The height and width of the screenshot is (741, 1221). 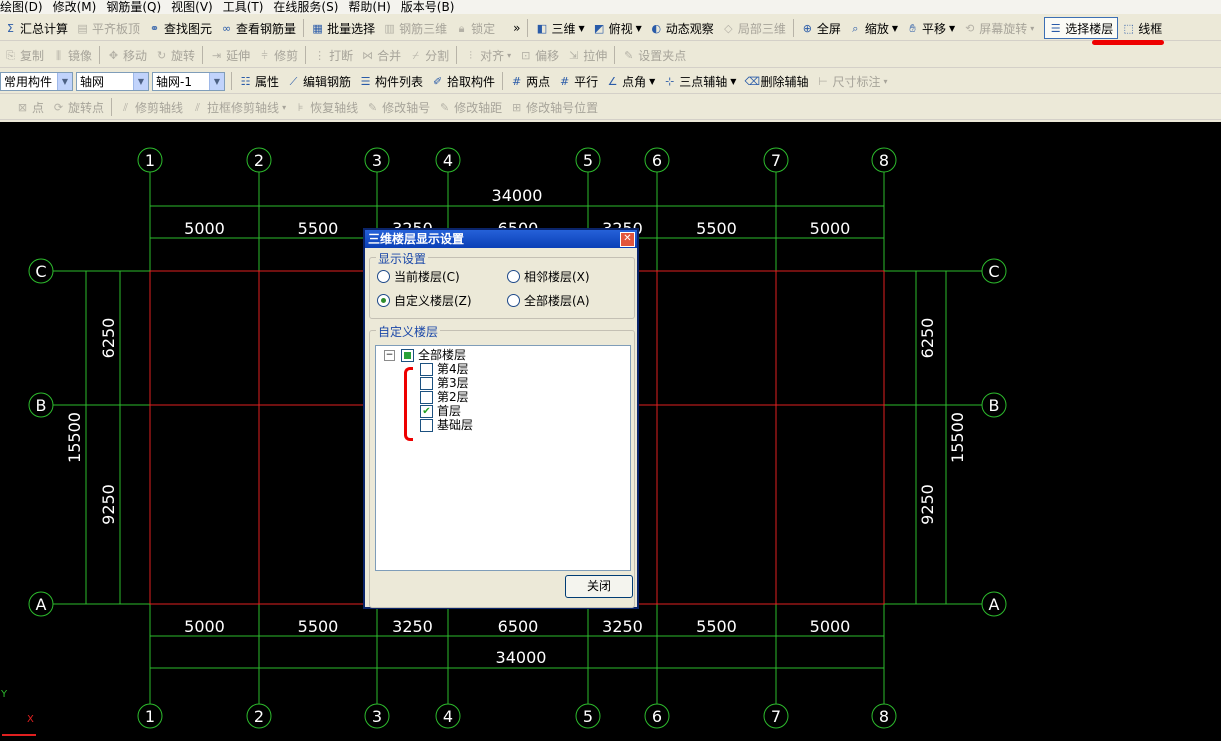 What do you see at coordinates (372, 107) in the screenshot?
I see `edit-icon: ✎` at bounding box center [372, 107].